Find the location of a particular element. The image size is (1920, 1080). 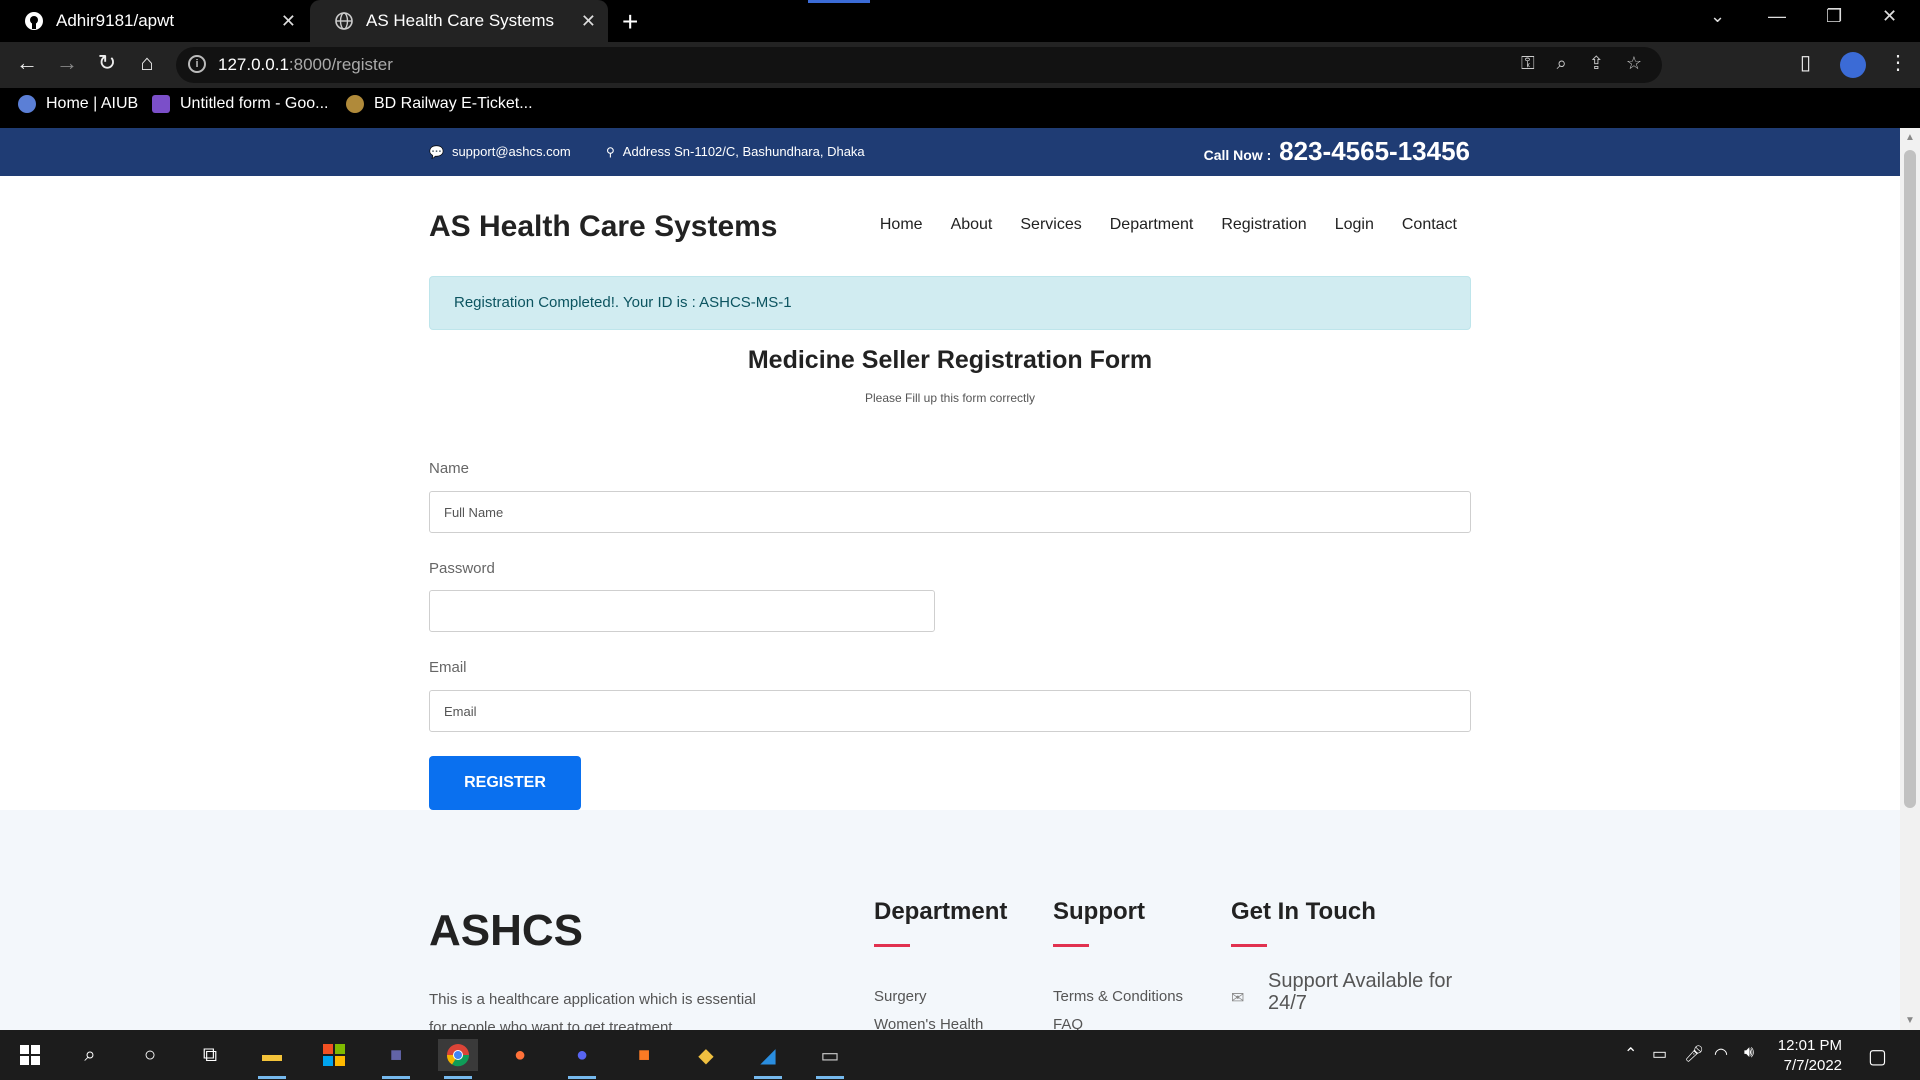

footer-department-title: Department is located at coordinates (941, 911).